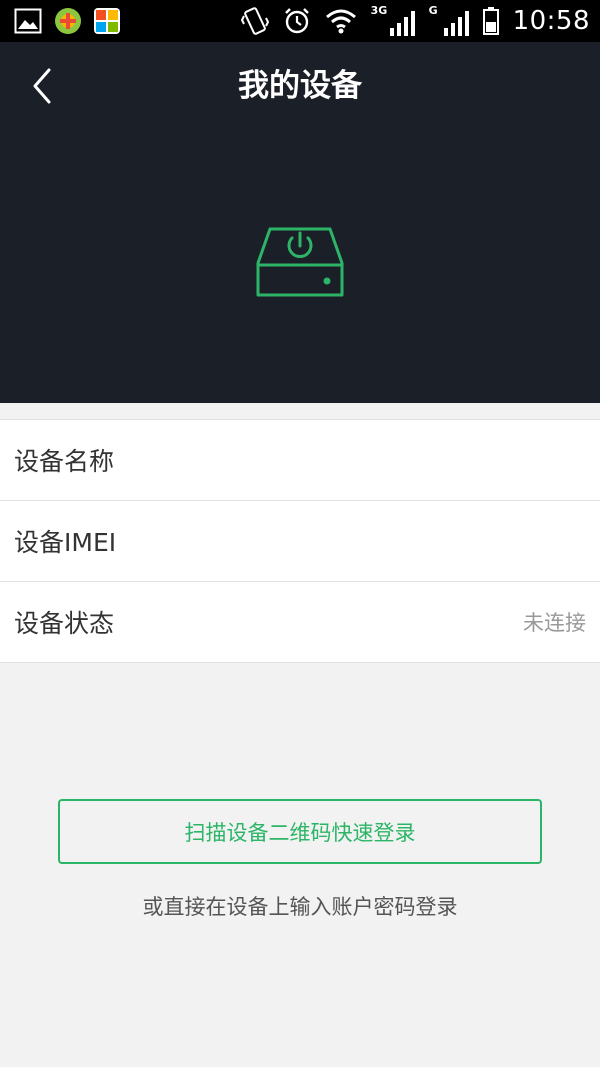  Describe the element at coordinates (554, 623) in the screenshot. I see `status-value: 未连接` at that location.